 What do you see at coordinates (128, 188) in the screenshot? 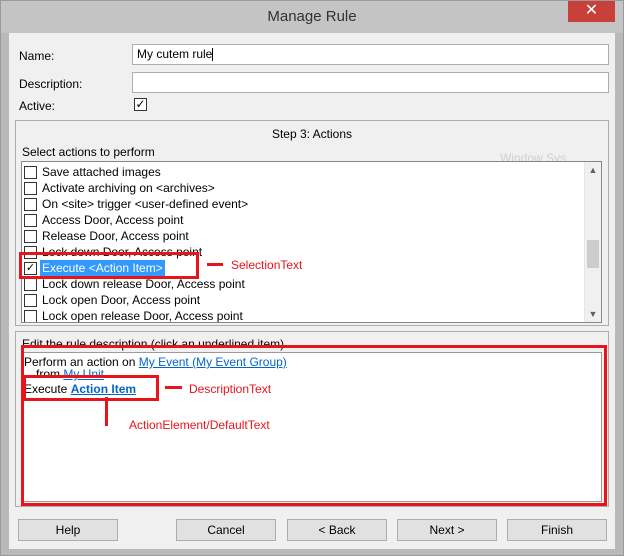
I see `action-label: Activate archiving on <archives>` at bounding box center [128, 188].